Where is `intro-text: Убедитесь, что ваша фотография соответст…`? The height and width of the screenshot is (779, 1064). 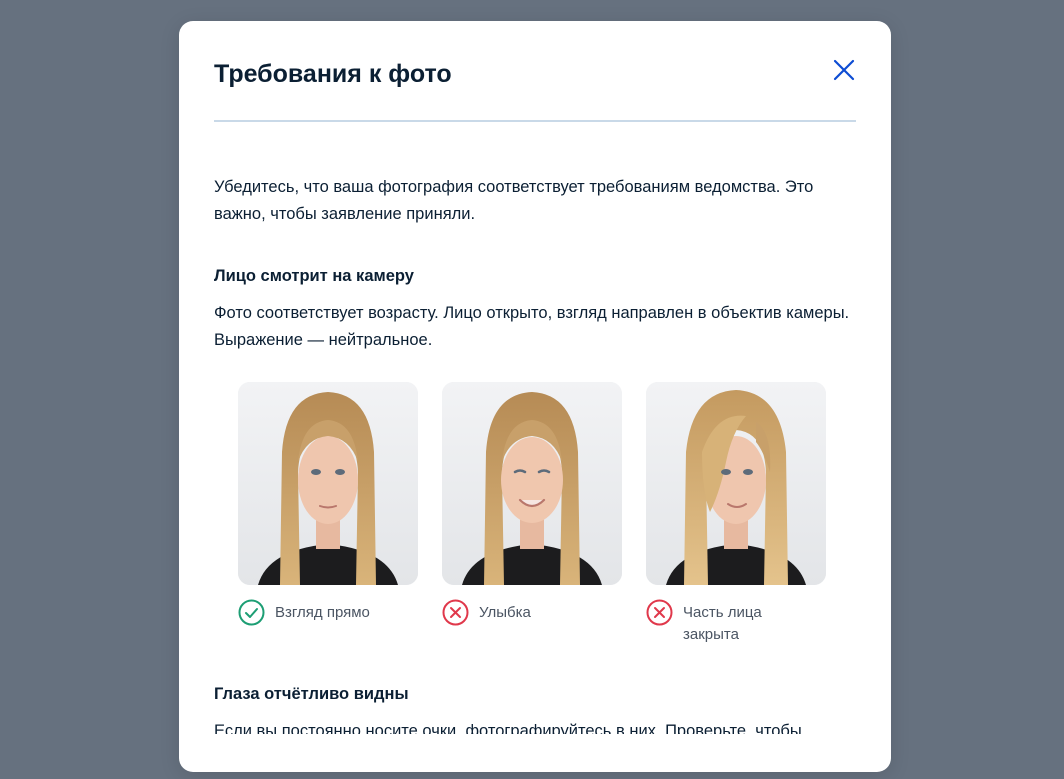
intro-text: Убедитесь, что ваша фотография соответст… is located at coordinates (514, 200).